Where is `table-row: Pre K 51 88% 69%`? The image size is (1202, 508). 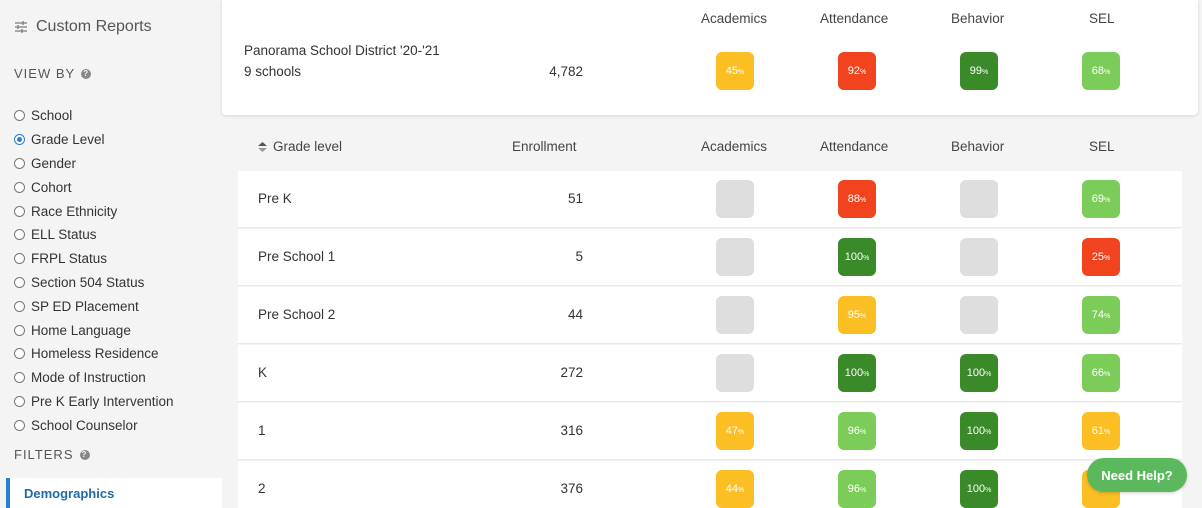
table-row: Pre K 51 88% 69% is located at coordinates (710, 199).